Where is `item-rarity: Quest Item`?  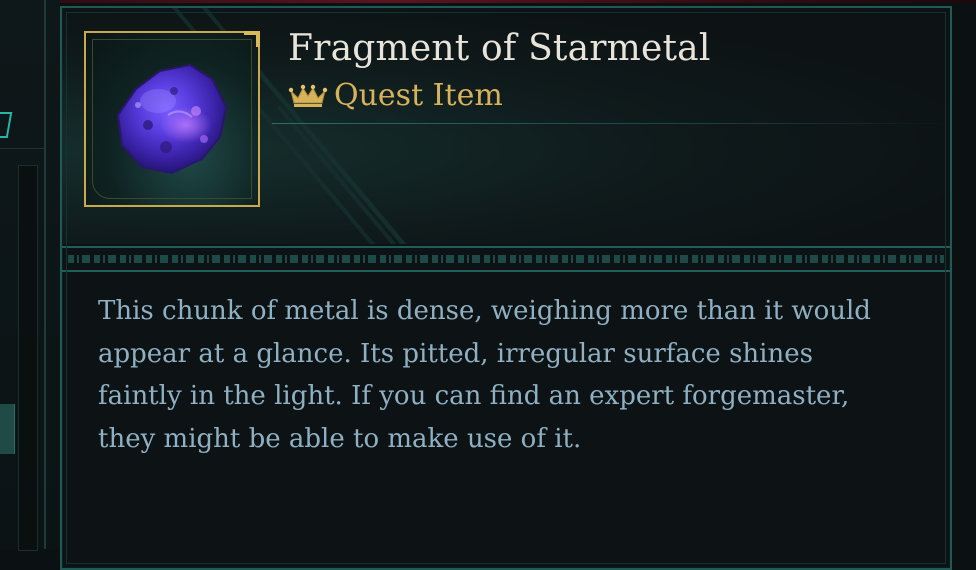 item-rarity: Quest Item is located at coordinates (395, 95).